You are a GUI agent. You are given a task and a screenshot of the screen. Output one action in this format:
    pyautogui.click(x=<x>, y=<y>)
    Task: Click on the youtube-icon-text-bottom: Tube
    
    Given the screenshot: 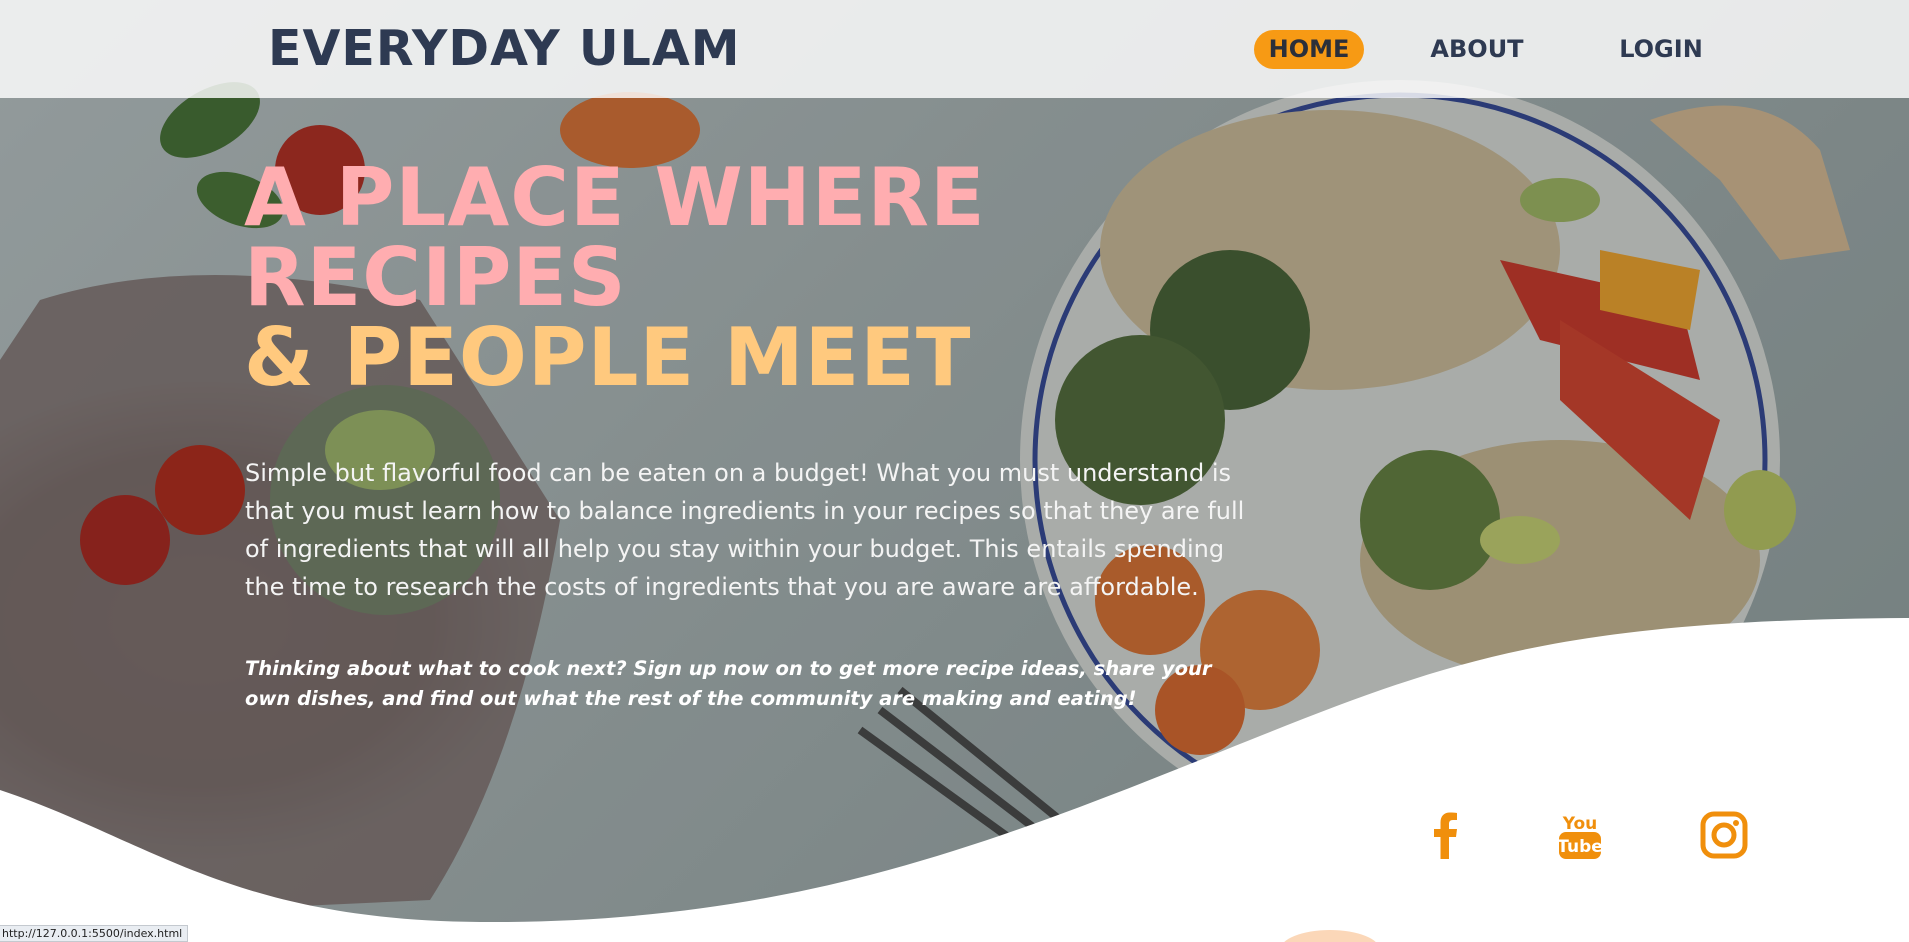 What is the action you would take?
    pyautogui.click(x=1580, y=847)
    